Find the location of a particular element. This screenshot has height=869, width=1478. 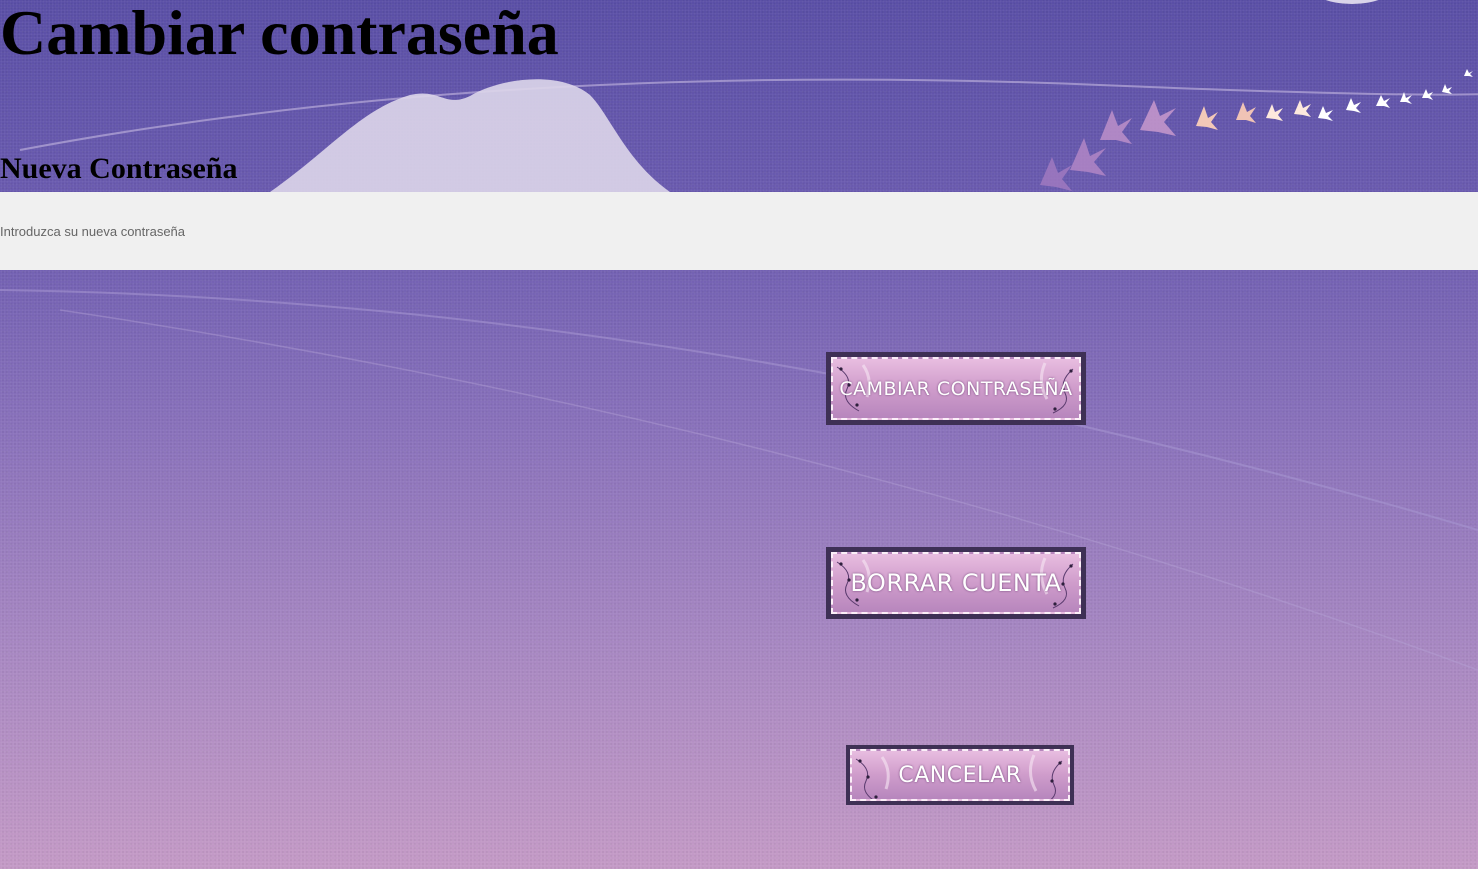

page-title: Cambiar contraseña is located at coordinates (279, 34).